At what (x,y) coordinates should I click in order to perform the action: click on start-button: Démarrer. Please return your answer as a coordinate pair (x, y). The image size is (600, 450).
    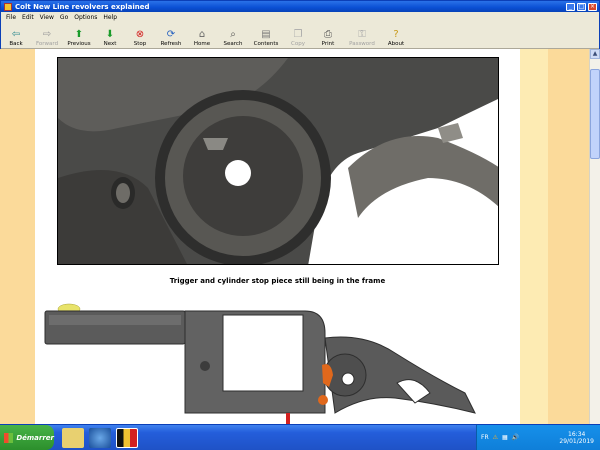
    Looking at the image, I should click on (27, 437).